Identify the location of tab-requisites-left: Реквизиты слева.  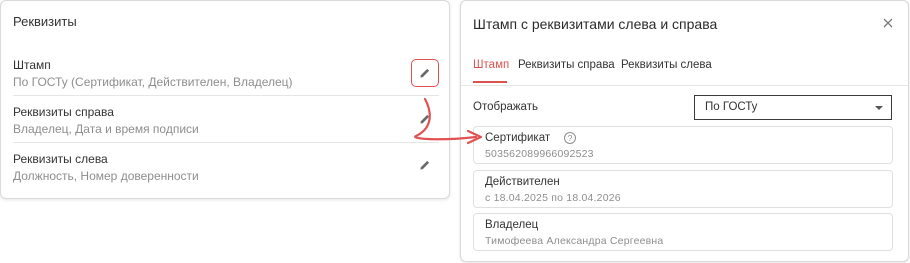
(666, 65).